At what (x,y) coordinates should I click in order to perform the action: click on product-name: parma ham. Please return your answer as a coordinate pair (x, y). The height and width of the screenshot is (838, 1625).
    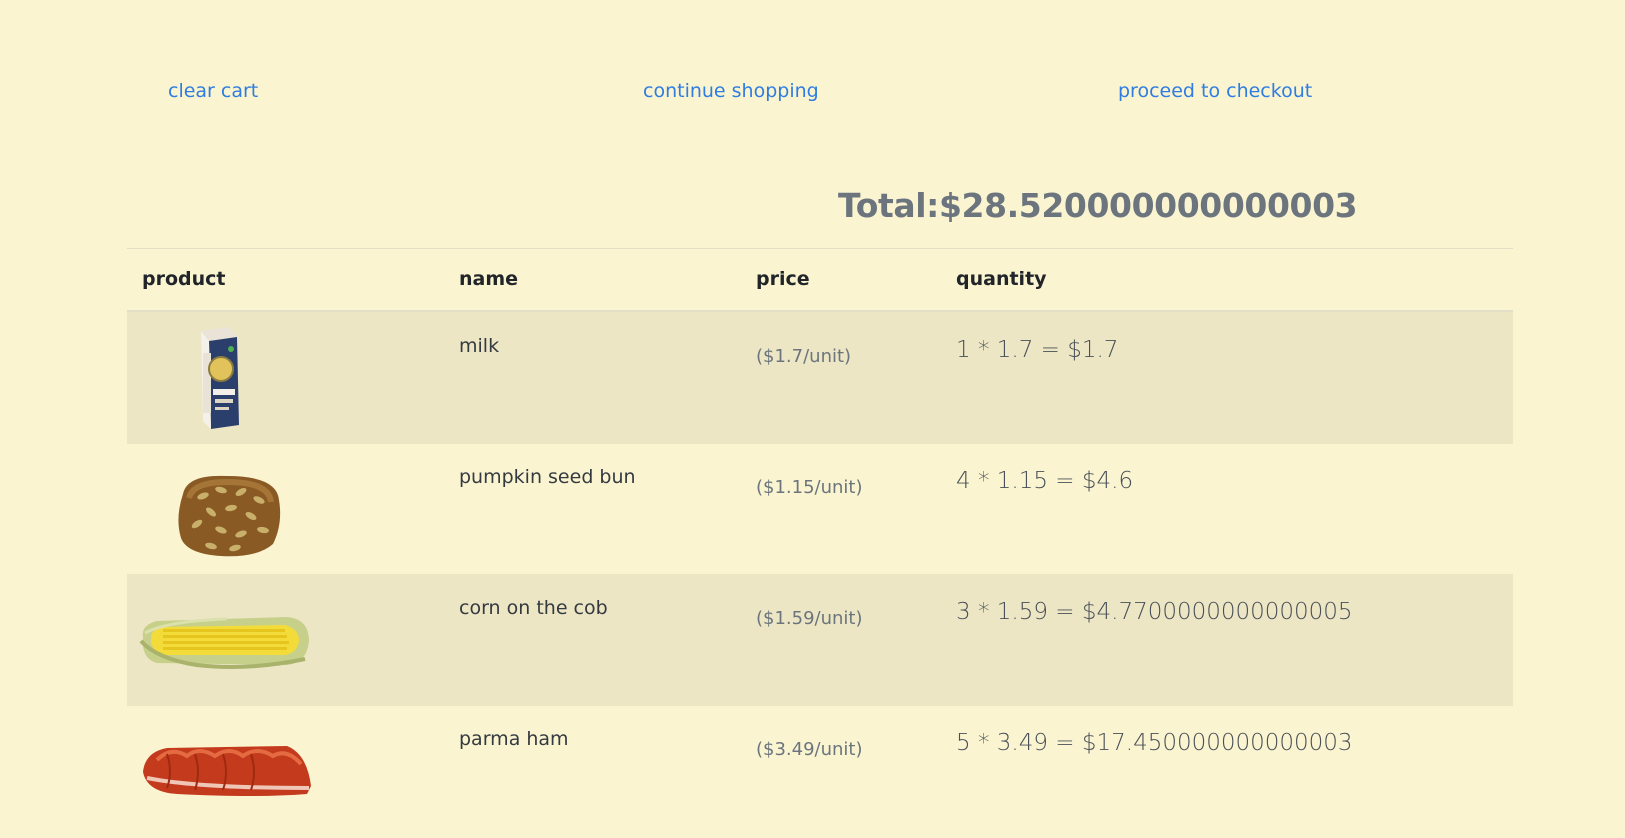
    Looking at the image, I should click on (514, 739).